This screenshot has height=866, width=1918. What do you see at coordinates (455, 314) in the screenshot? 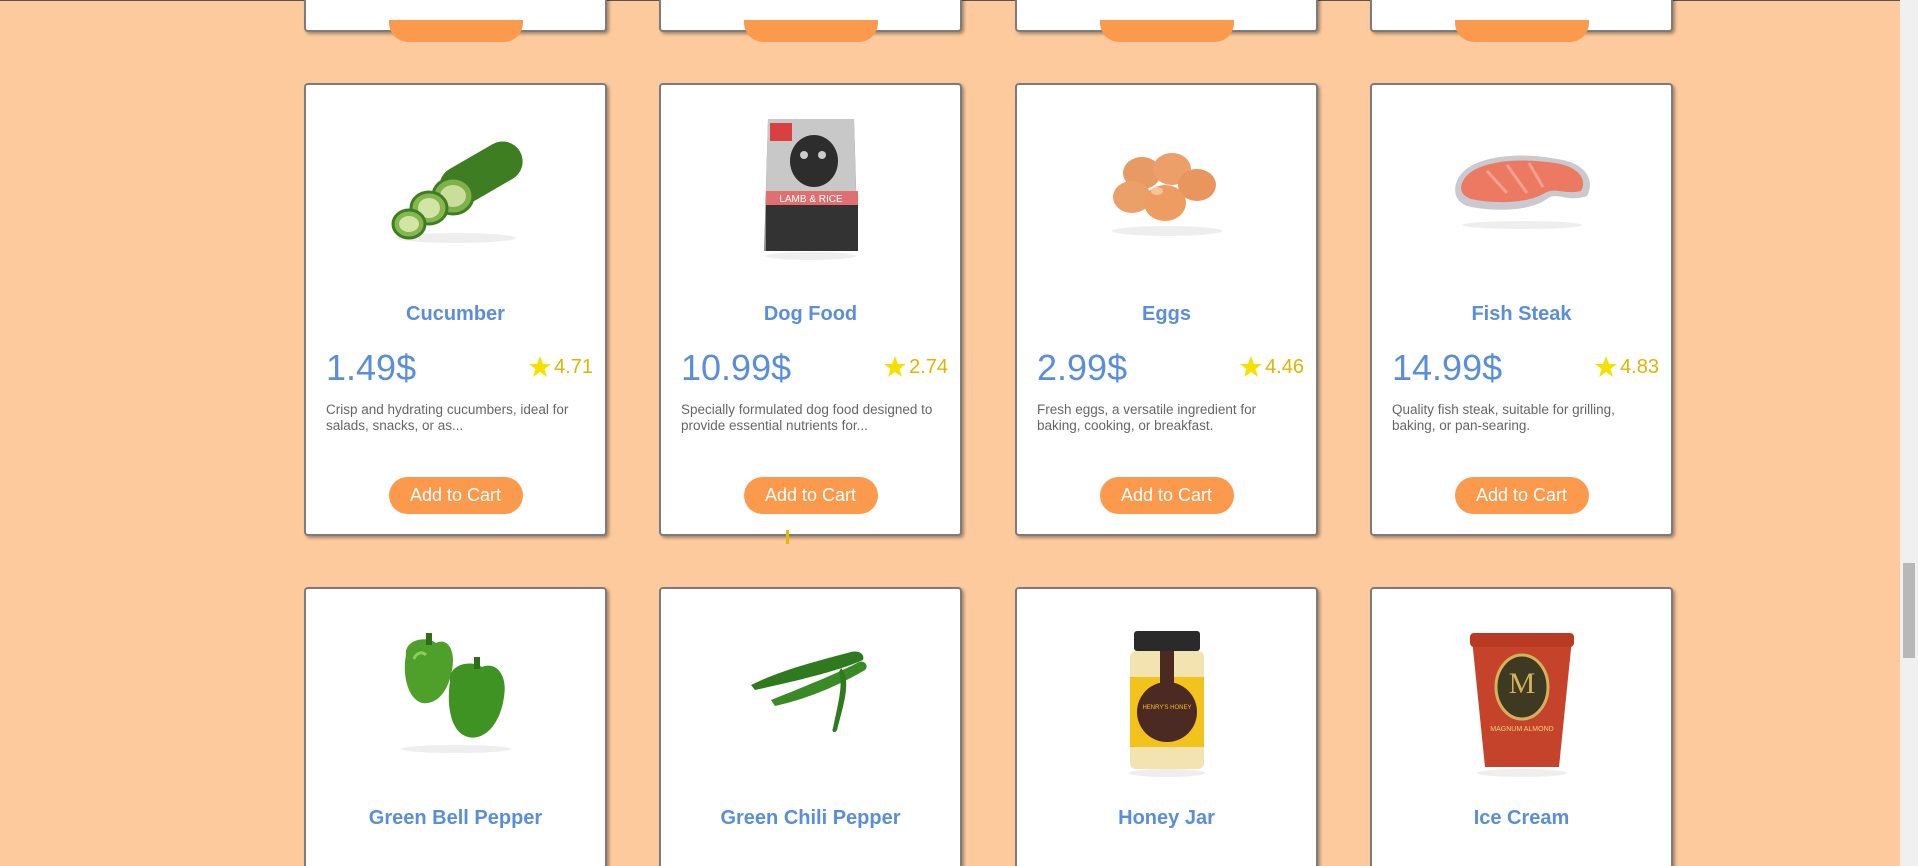
I see `product-name: Cucumber` at bounding box center [455, 314].